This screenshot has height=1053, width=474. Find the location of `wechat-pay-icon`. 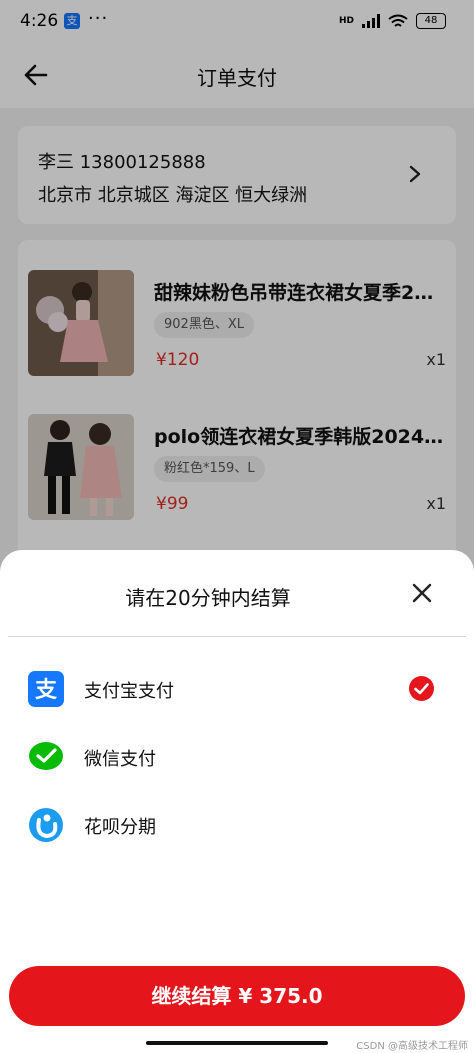

wechat-pay-icon is located at coordinates (46, 756).